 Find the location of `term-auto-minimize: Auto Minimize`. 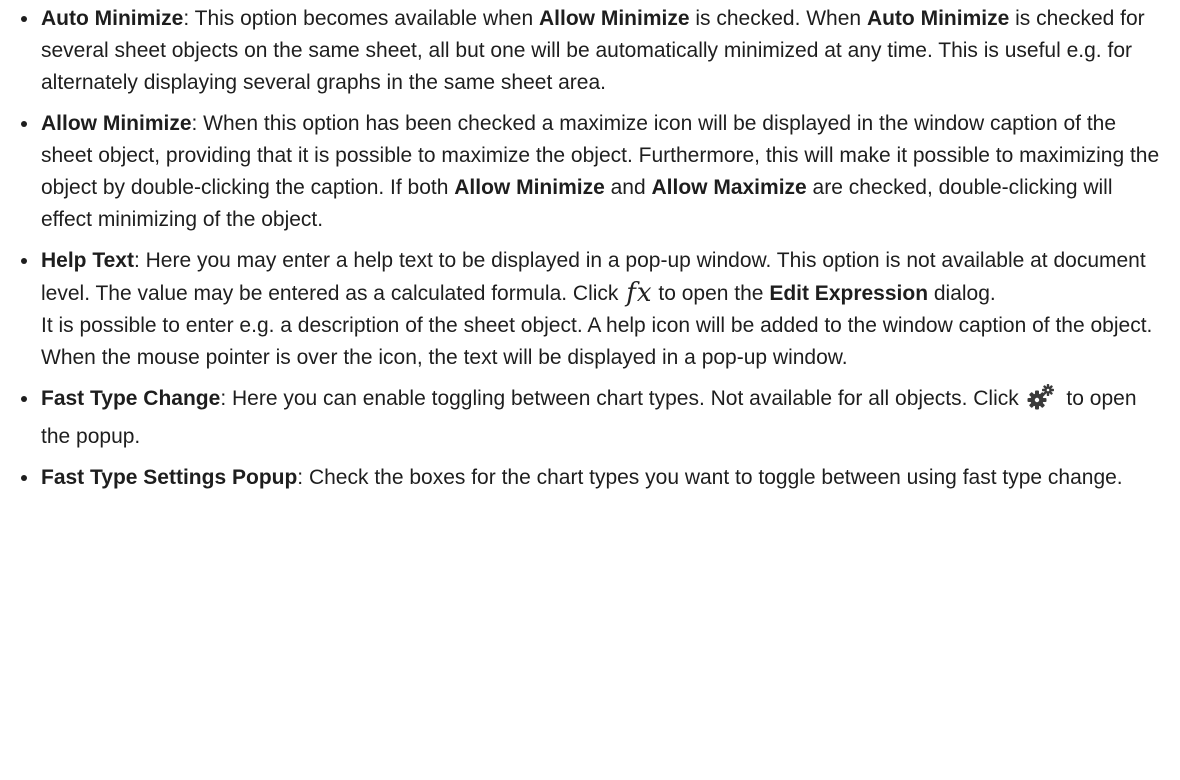

term-auto-minimize: Auto Minimize is located at coordinates (112, 18).